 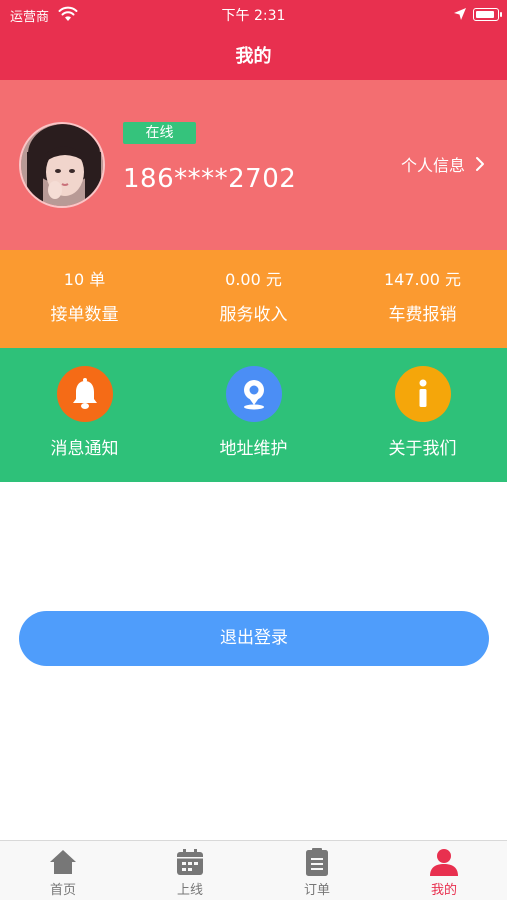 What do you see at coordinates (84, 394) in the screenshot?
I see `bell-icon` at bounding box center [84, 394].